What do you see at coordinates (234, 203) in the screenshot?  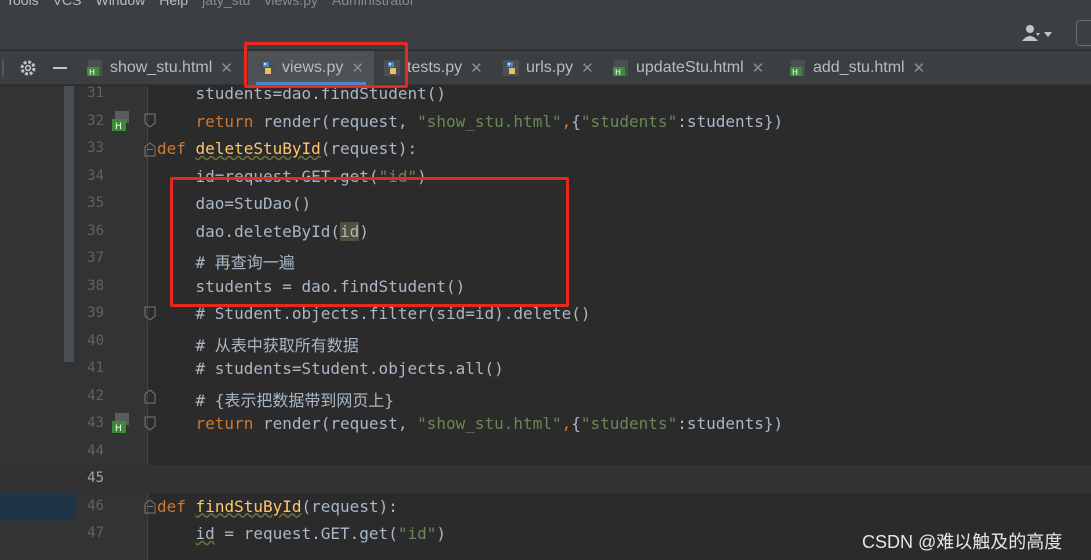 I see `code-text: dao=StuDao()` at bounding box center [234, 203].